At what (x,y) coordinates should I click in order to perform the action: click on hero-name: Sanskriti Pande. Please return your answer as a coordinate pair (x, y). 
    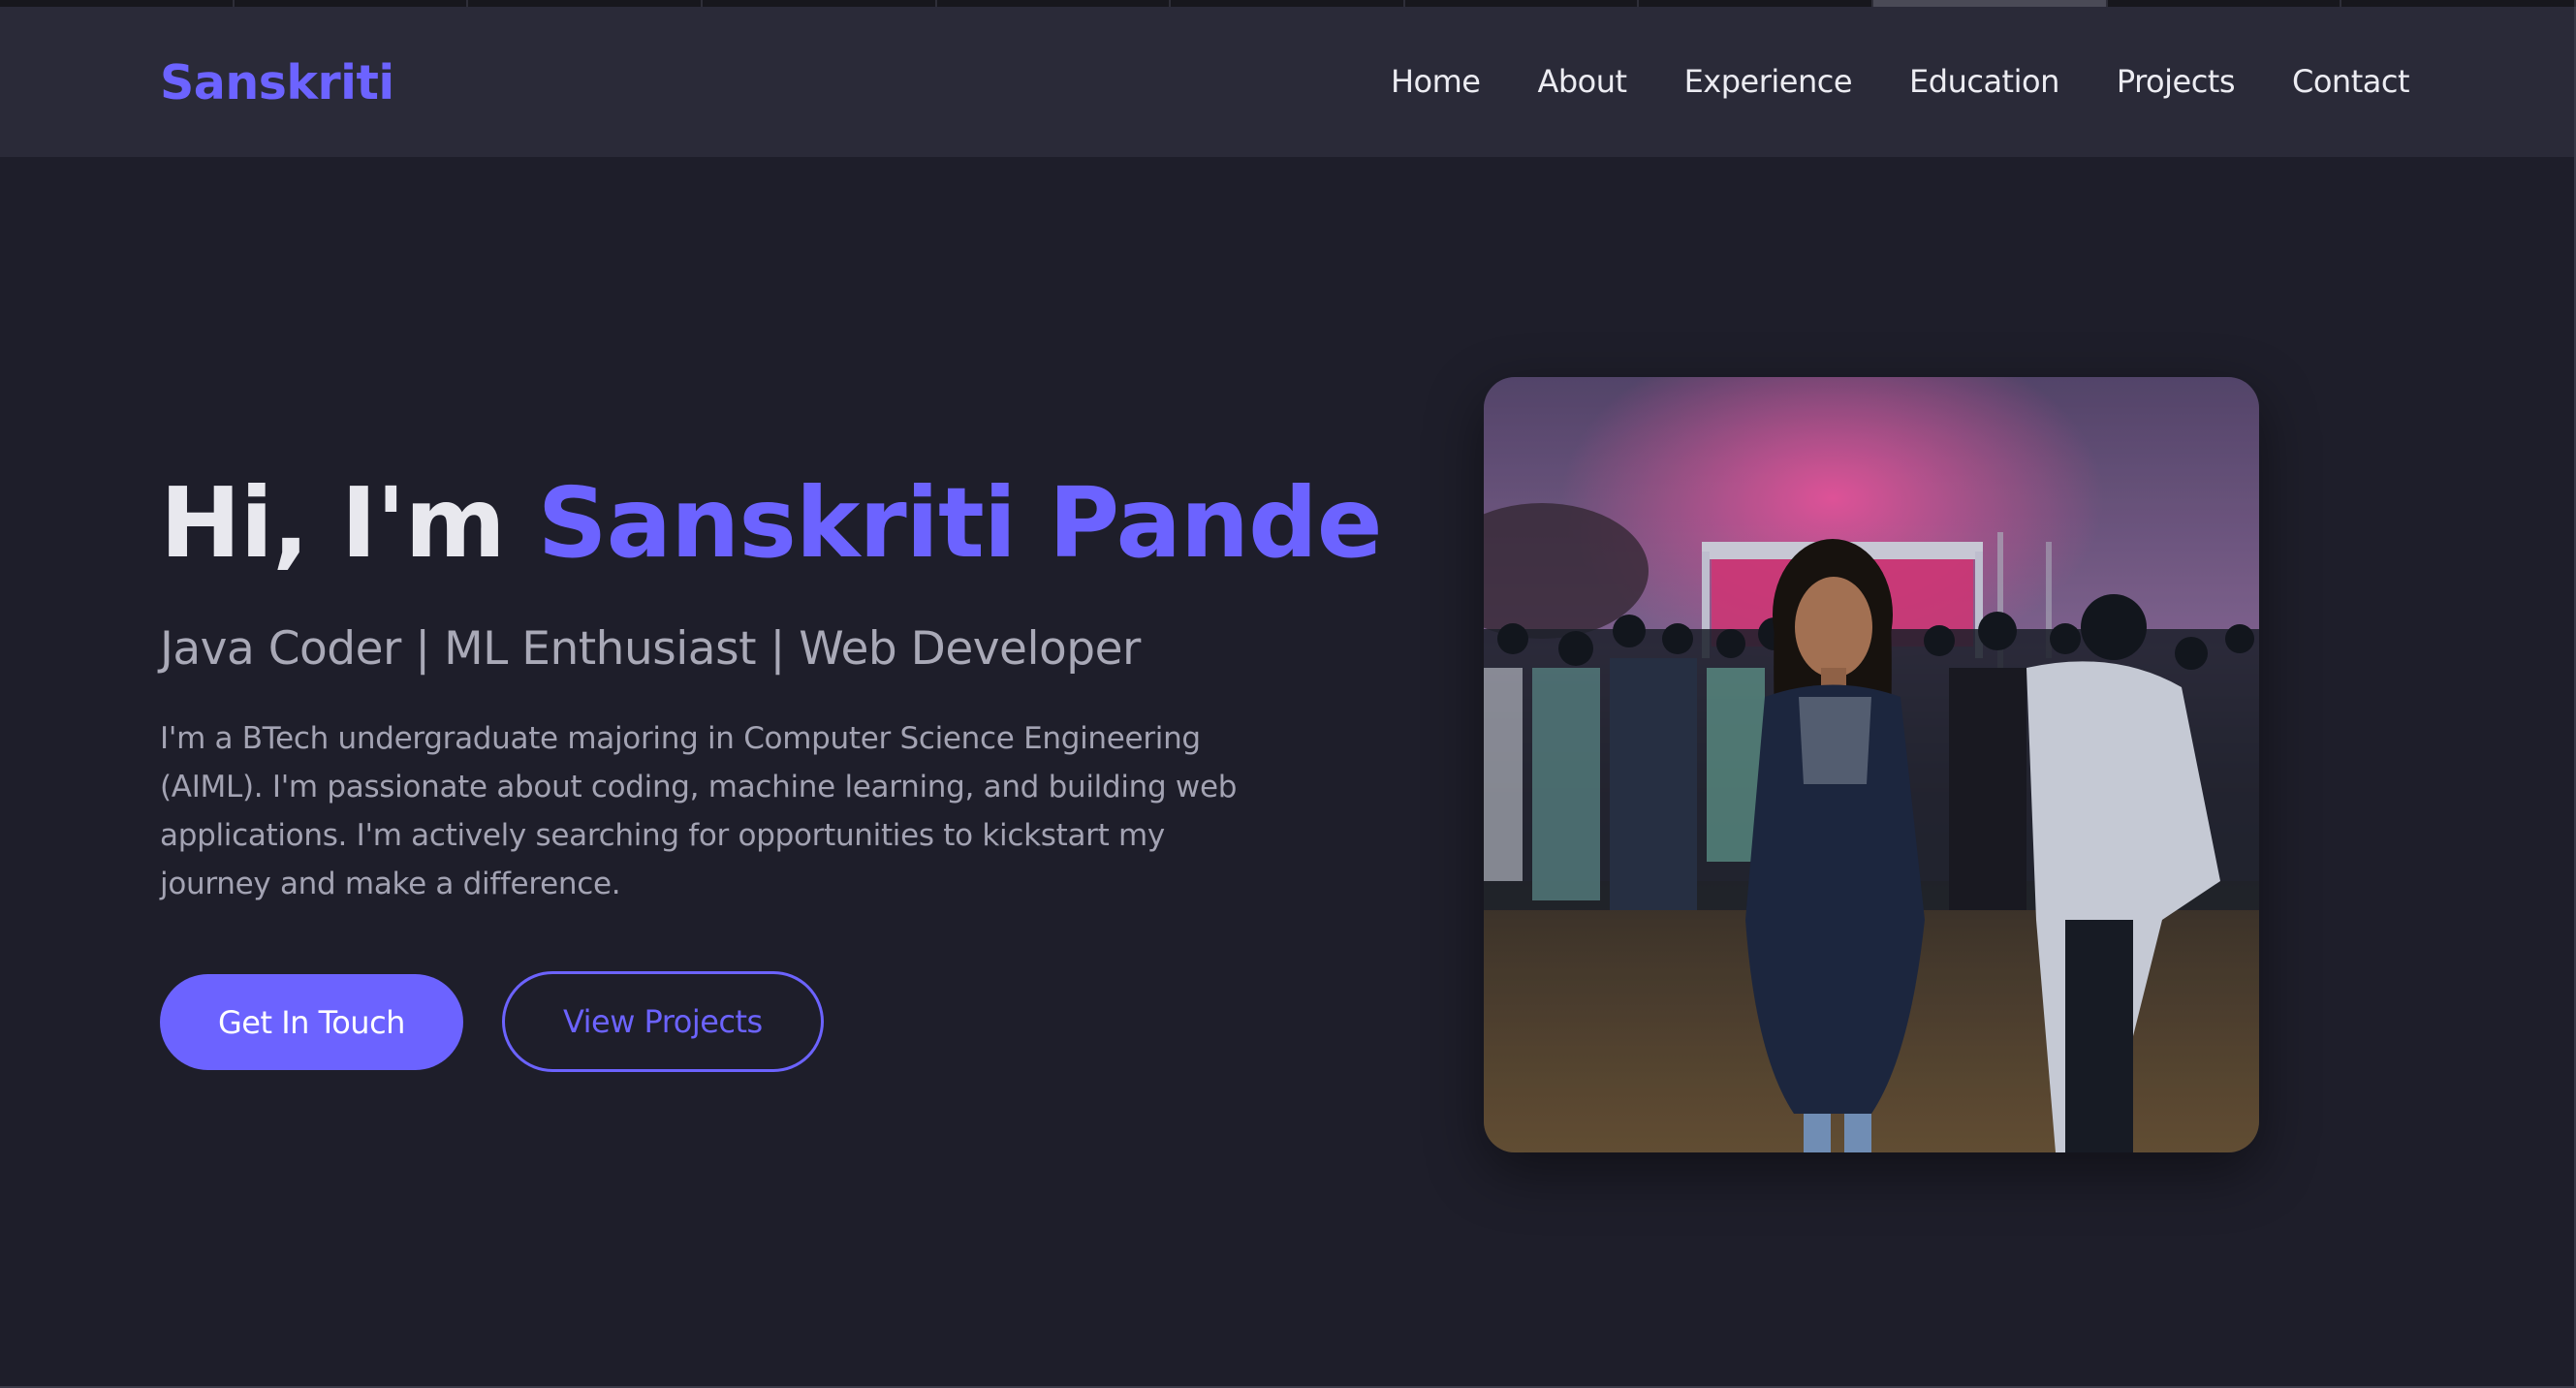
    Looking at the image, I should click on (960, 523).